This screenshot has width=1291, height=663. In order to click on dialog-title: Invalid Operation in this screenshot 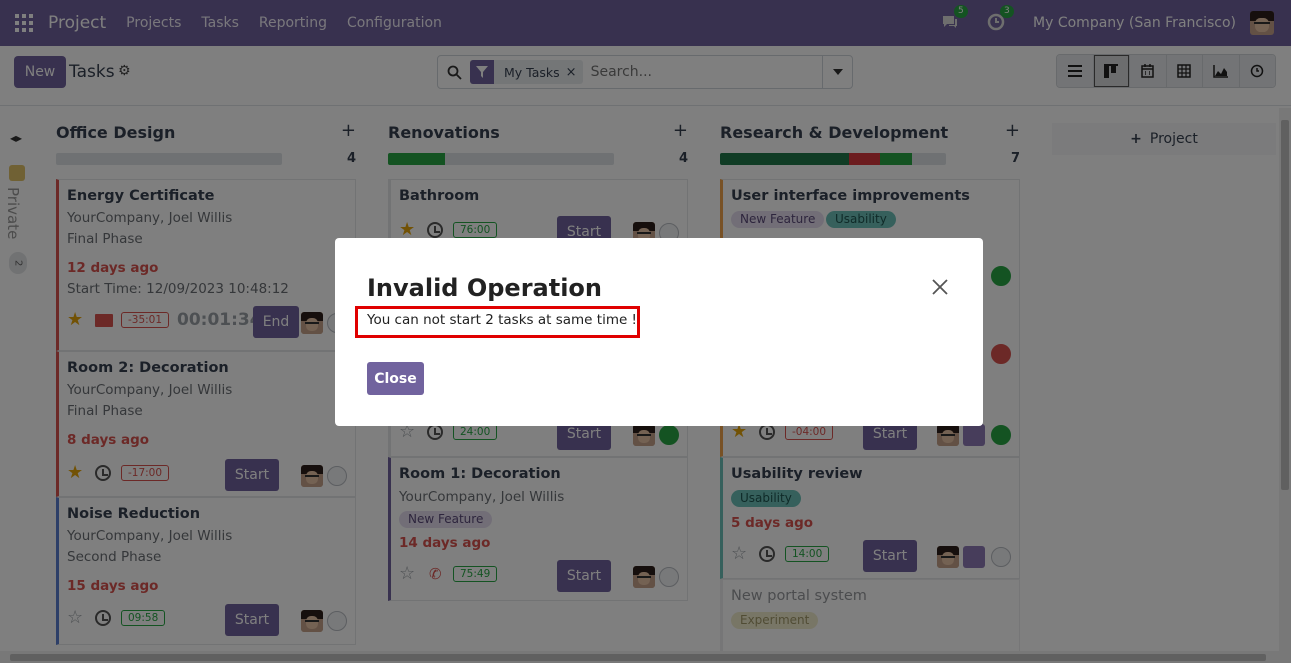, I will do `click(485, 288)`.